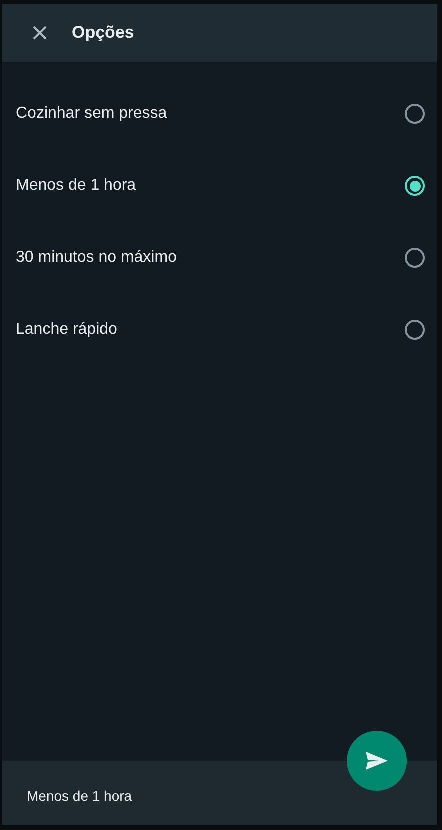 The width and height of the screenshot is (442, 830). Describe the element at coordinates (377, 761) in the screenshot. I see `send-icon` at that location.